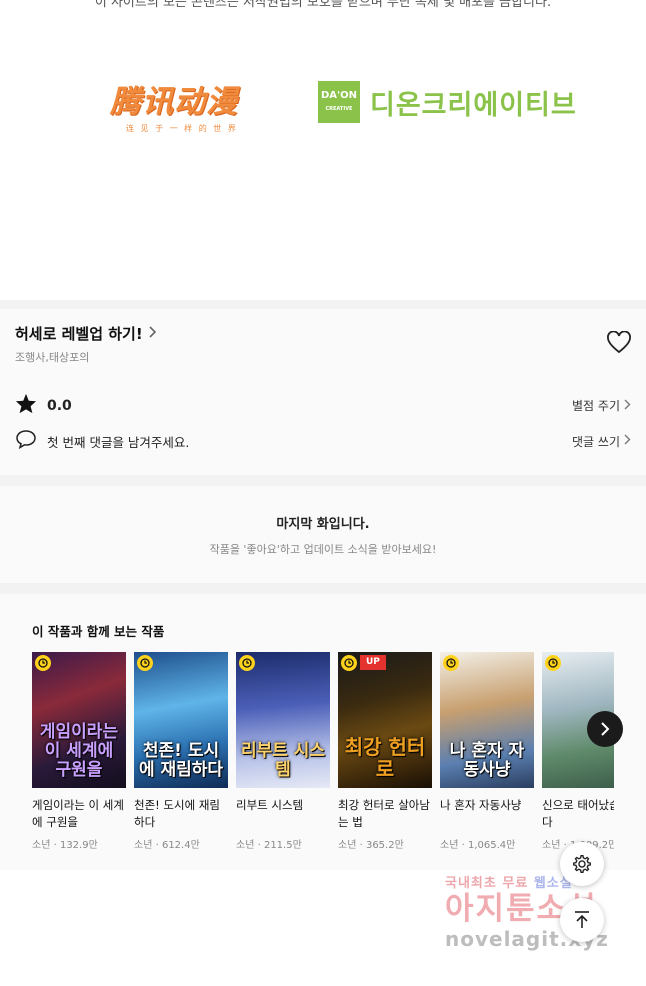  What do you see at coordinates (578, 813) in the screenshot?
I see `card-title: 신으로 태어났습니다` at bounding box center [578, 813].